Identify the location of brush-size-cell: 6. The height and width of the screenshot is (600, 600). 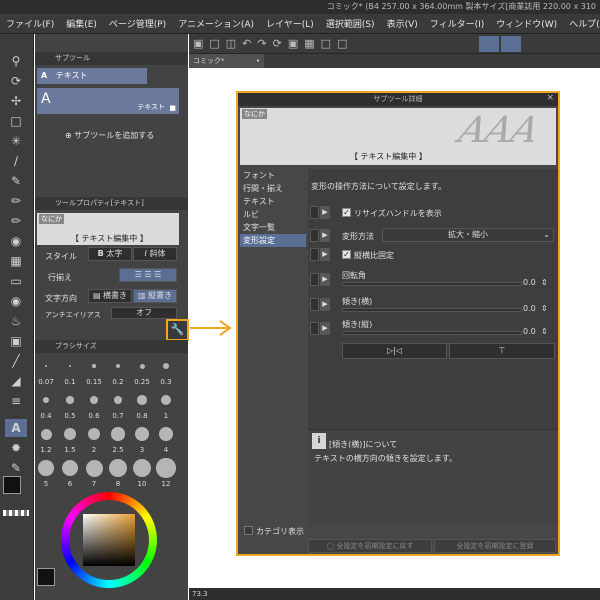
(70, 474).